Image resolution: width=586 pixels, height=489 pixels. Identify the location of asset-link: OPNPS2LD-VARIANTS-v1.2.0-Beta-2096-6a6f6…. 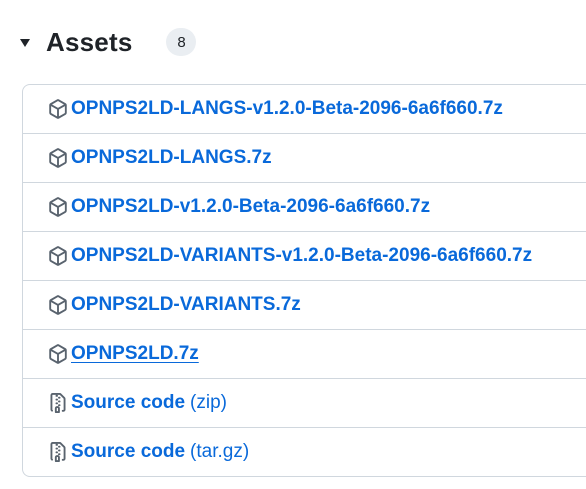
(301, 256).